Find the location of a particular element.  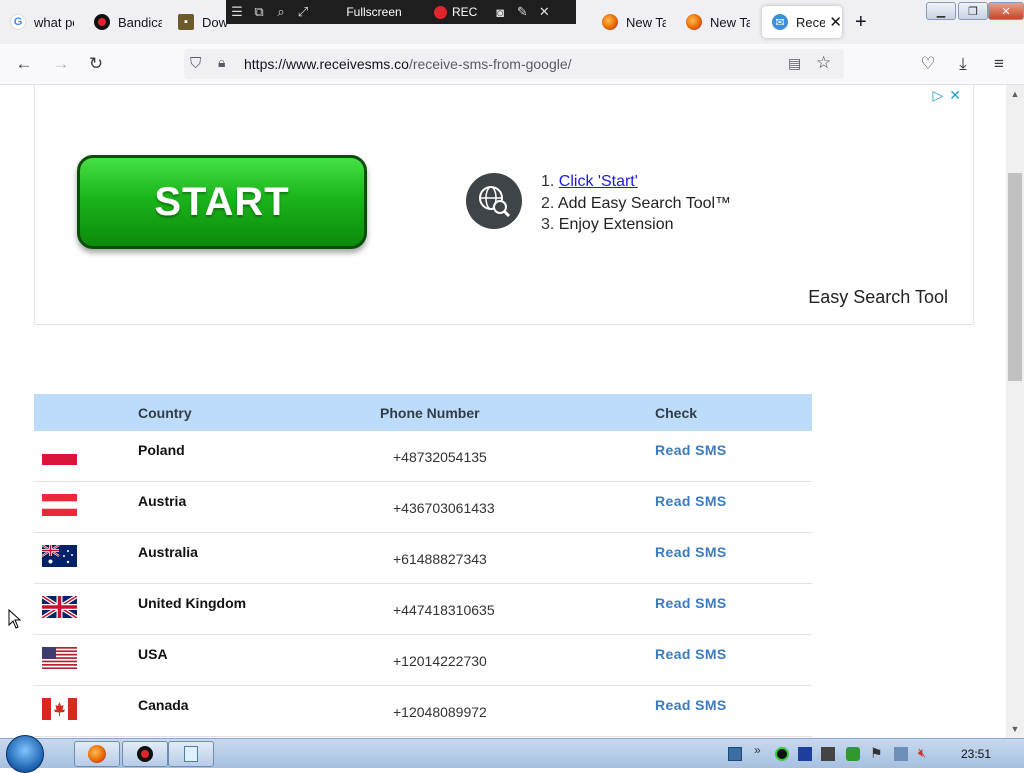

phone-number: +436703061433 is located at coordinates (444, 508).